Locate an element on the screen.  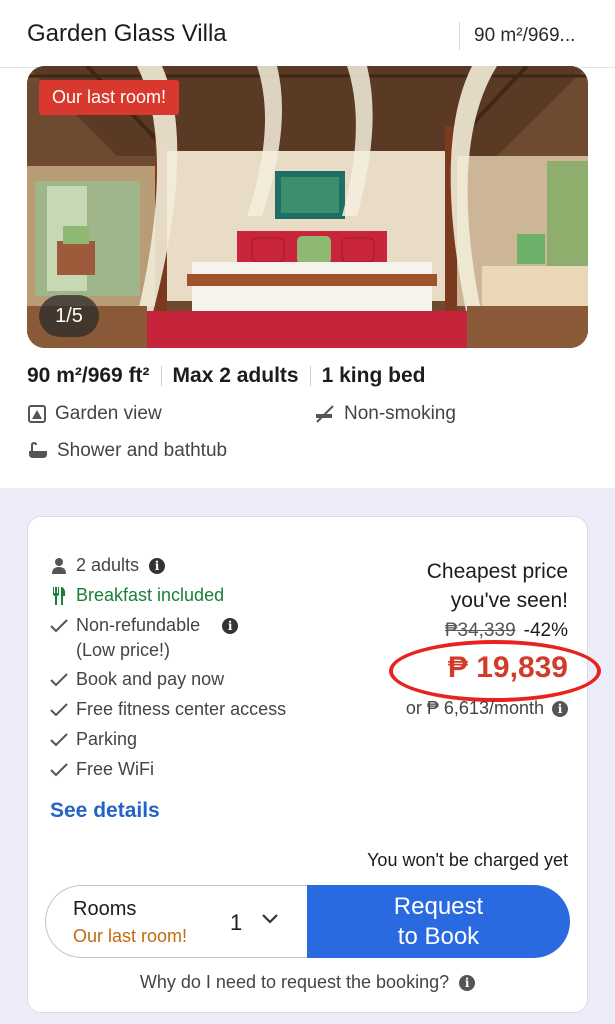
room-specs: 90 m²/969 ft² Max 2 adults 1 king bed is located at coordinates (226, 376).